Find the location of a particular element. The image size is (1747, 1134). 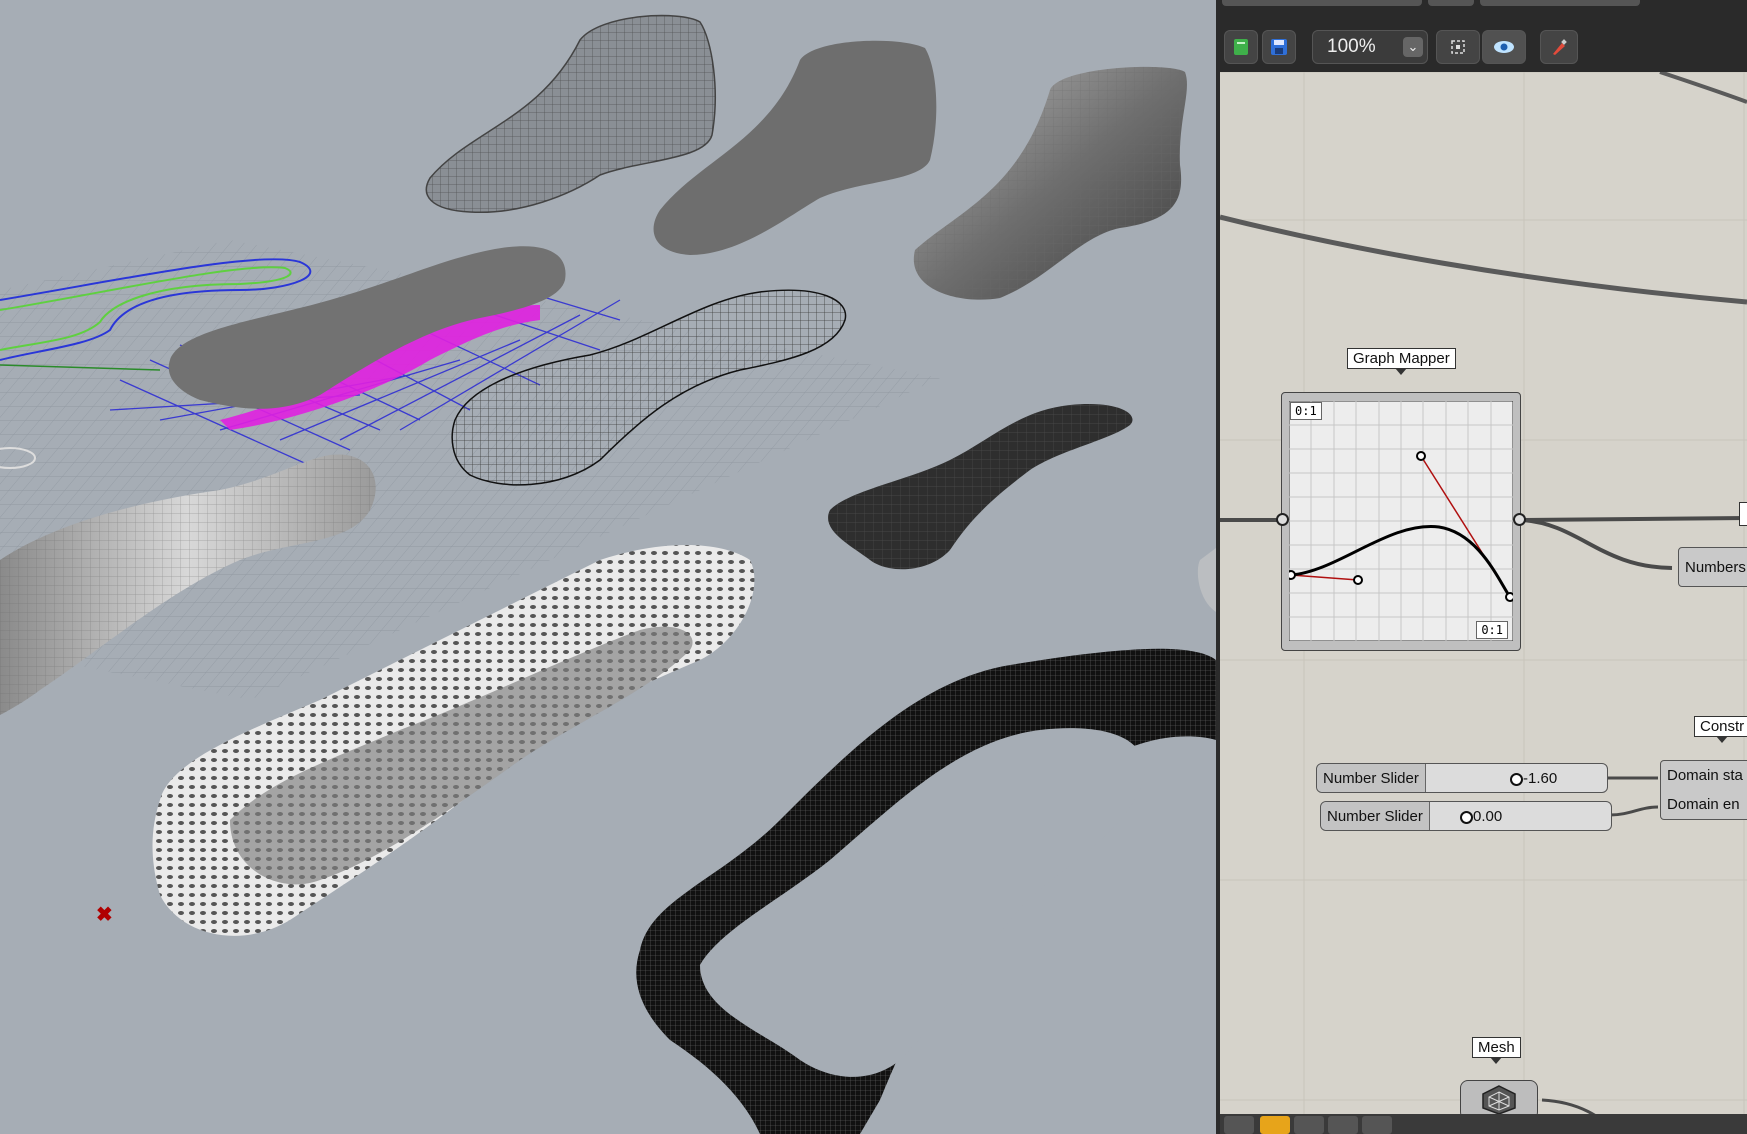

graph-domain-label-top: 0:1 is located at coordinates (1306, 411).